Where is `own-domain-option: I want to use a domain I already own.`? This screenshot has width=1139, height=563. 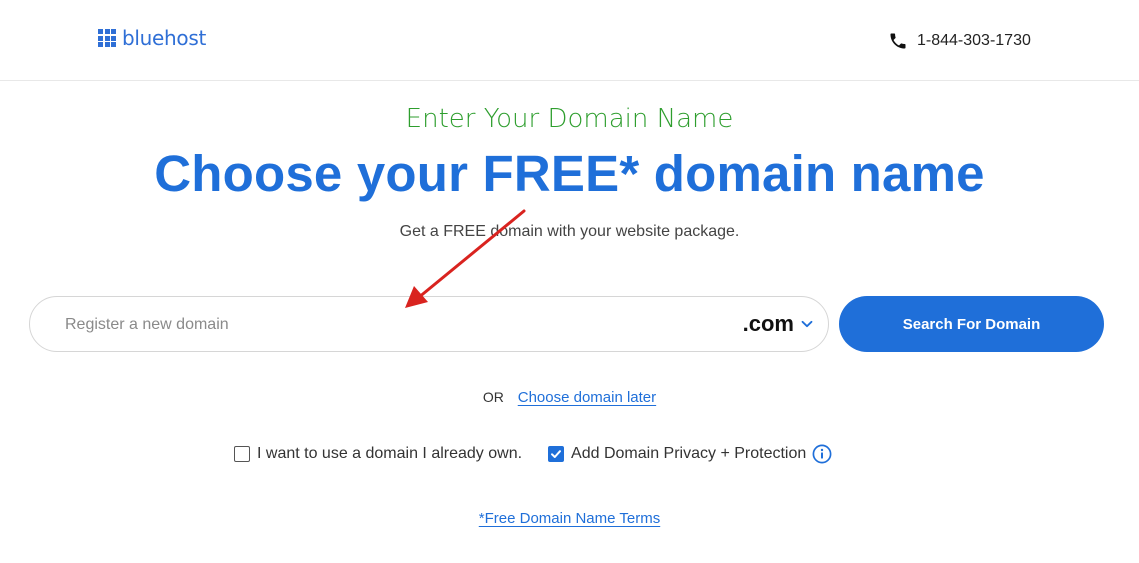 own-domain-option: I want to use a domain I already own. is located at coordinates (378, 454).